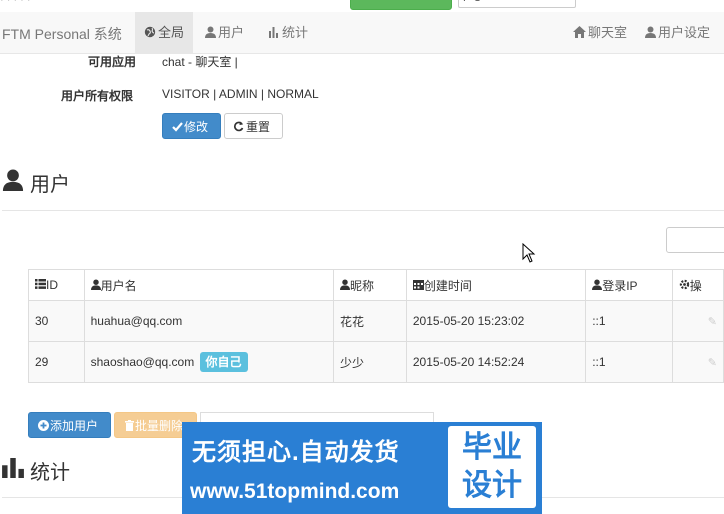 The height and width of the screenshot is (514, 724). What do you see at coordinates (362, 285) in the screenshot?
I see `column-header-nickname-label: 昵称` at bounding box center [362, 285].